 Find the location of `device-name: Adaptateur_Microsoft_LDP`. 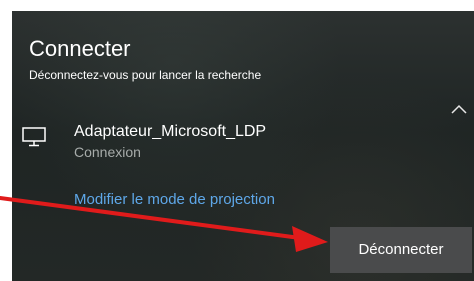

device-name: Adaptateur_Microsoft_LDP is located at coordinates (170, 131).